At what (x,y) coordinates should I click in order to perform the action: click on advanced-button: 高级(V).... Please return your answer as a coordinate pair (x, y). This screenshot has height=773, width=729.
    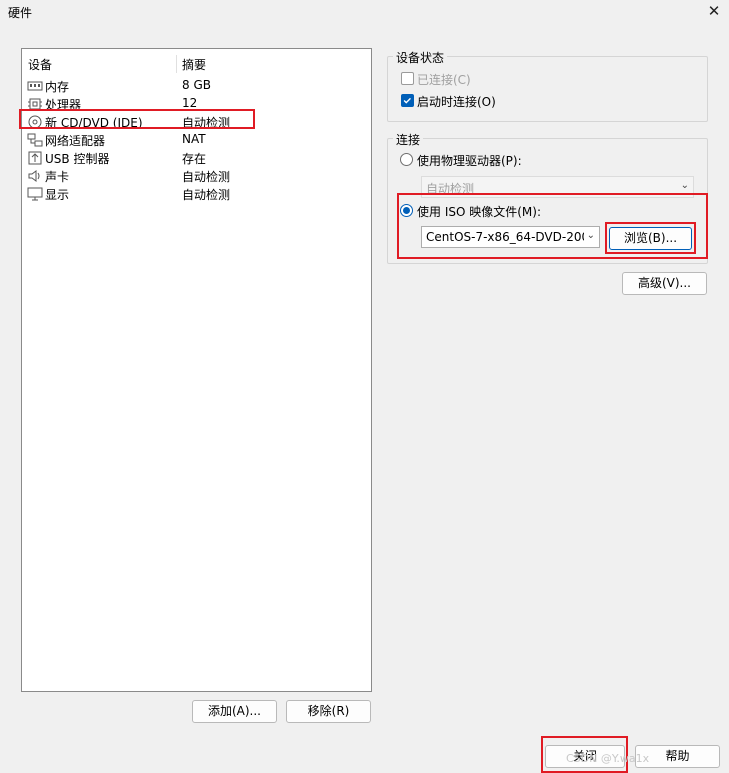
    Looking at the image, I should click on (664, 283).